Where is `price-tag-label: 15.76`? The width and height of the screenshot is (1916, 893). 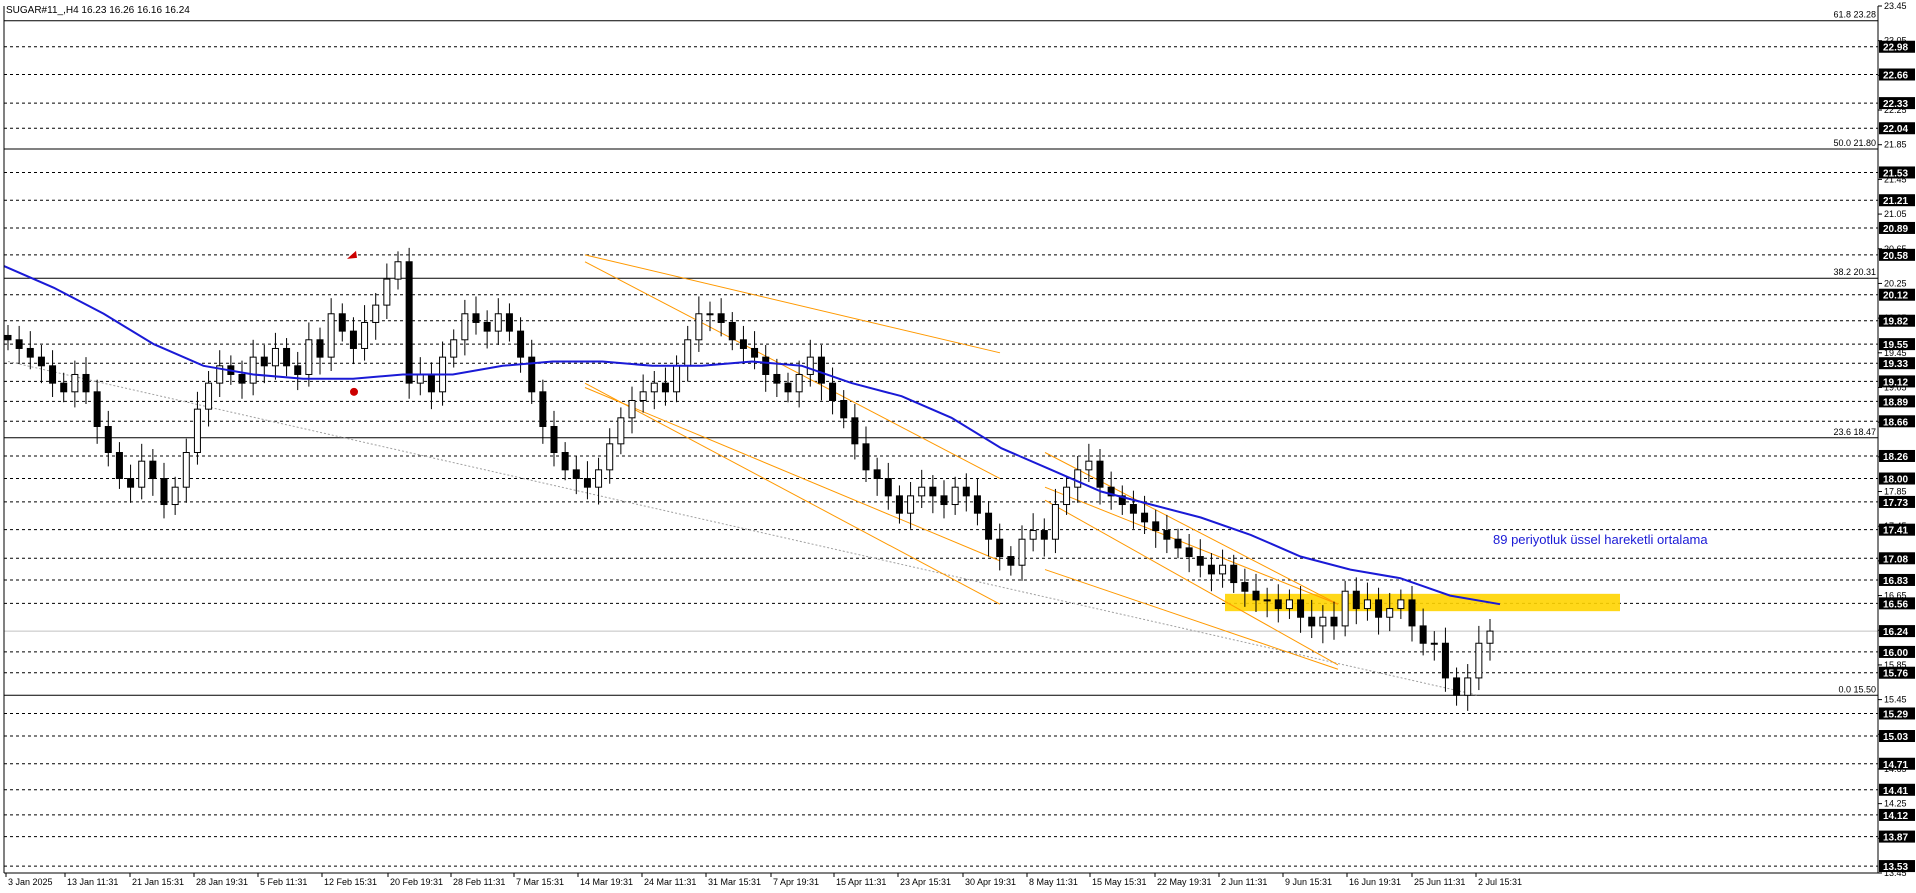 price-tag-label: 15.76 is located at coordinates (1895, 674).